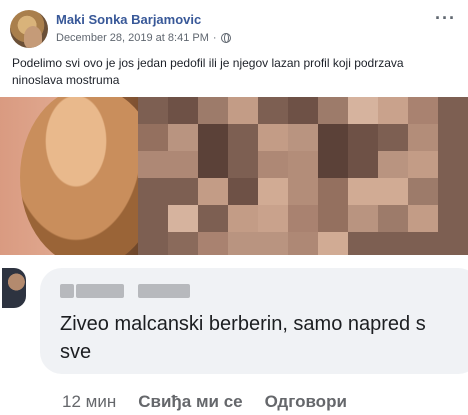 This screenshot has width=468, height=415. I want to click on blur-gap, so click(131, 291).